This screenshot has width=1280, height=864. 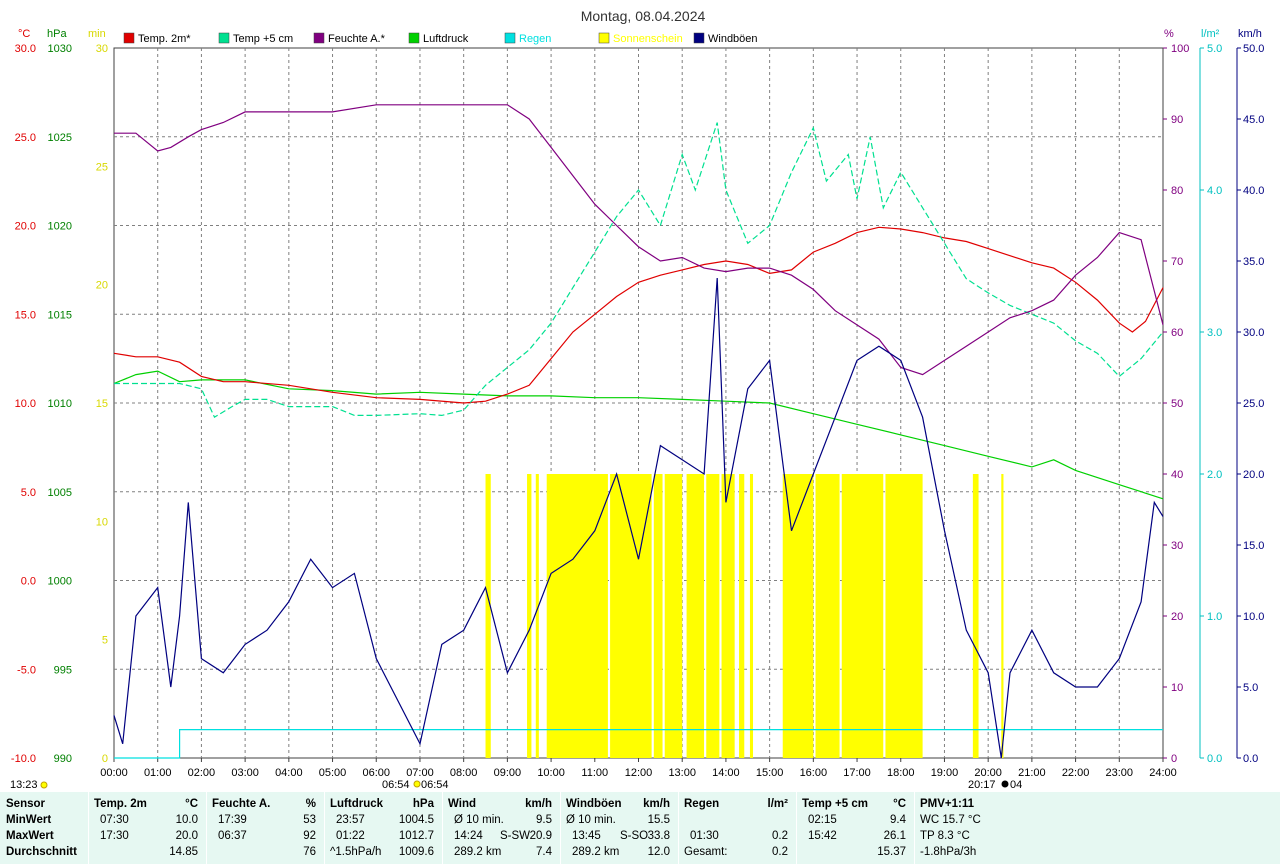 What do you see at coordinates (656, 804) in the screenshot?
I see `stats-windboeen-unit: km/h` at bounding box center [656, 804].